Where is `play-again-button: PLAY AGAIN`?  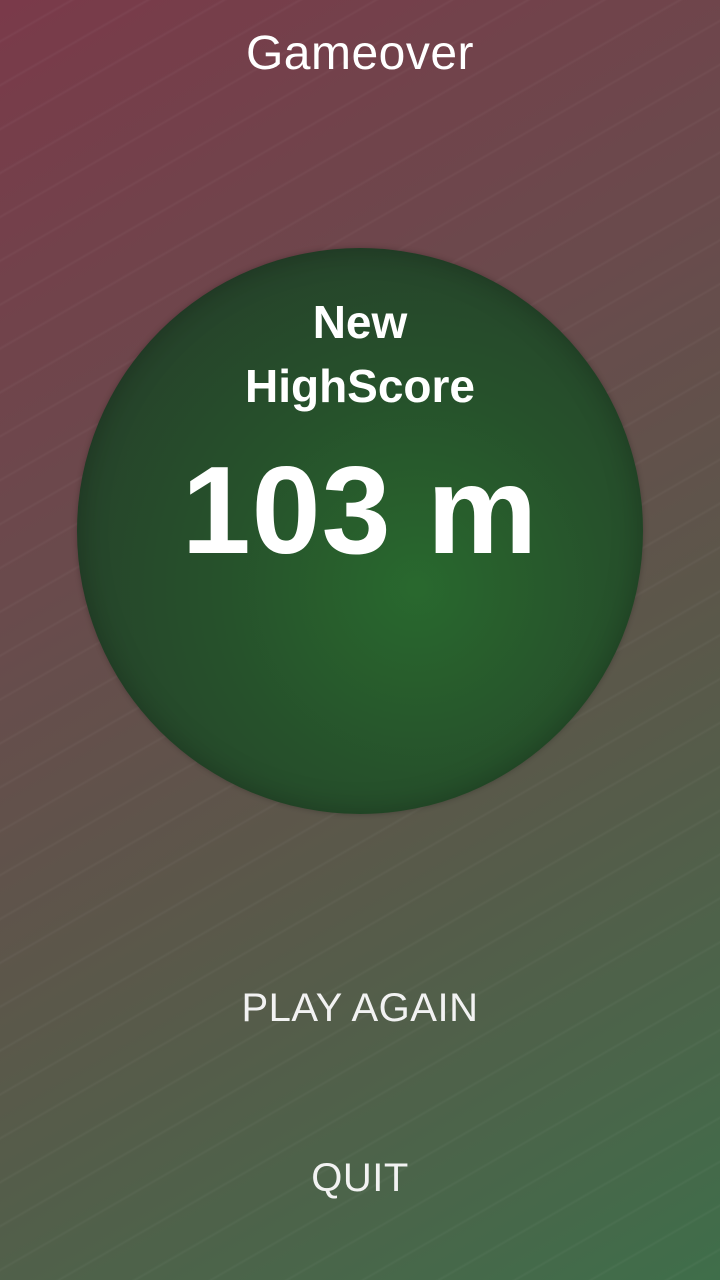 play-again-button: PLAY AGAIN is located at coordinates (360, 1008).